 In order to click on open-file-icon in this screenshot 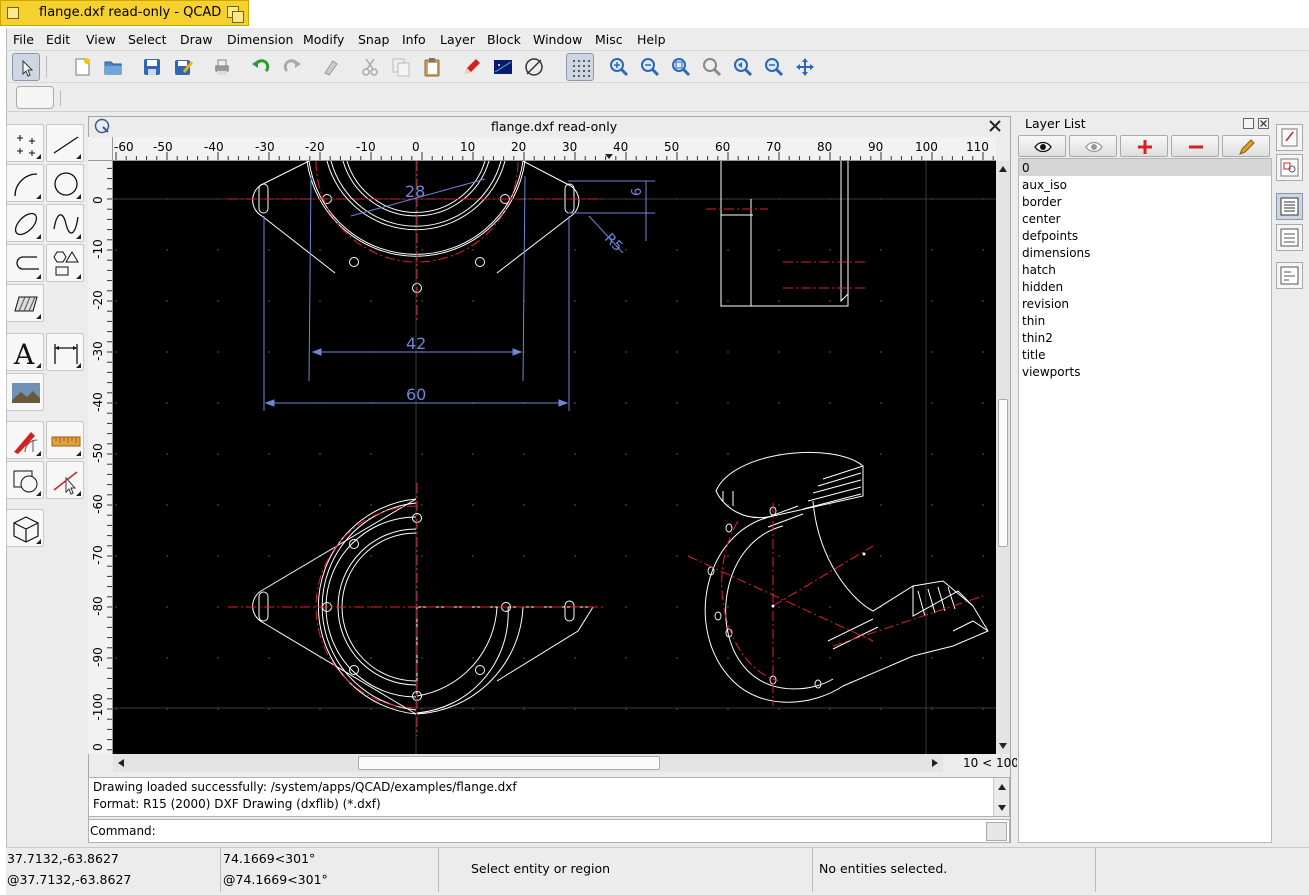, I will do `click(113, 67)`.